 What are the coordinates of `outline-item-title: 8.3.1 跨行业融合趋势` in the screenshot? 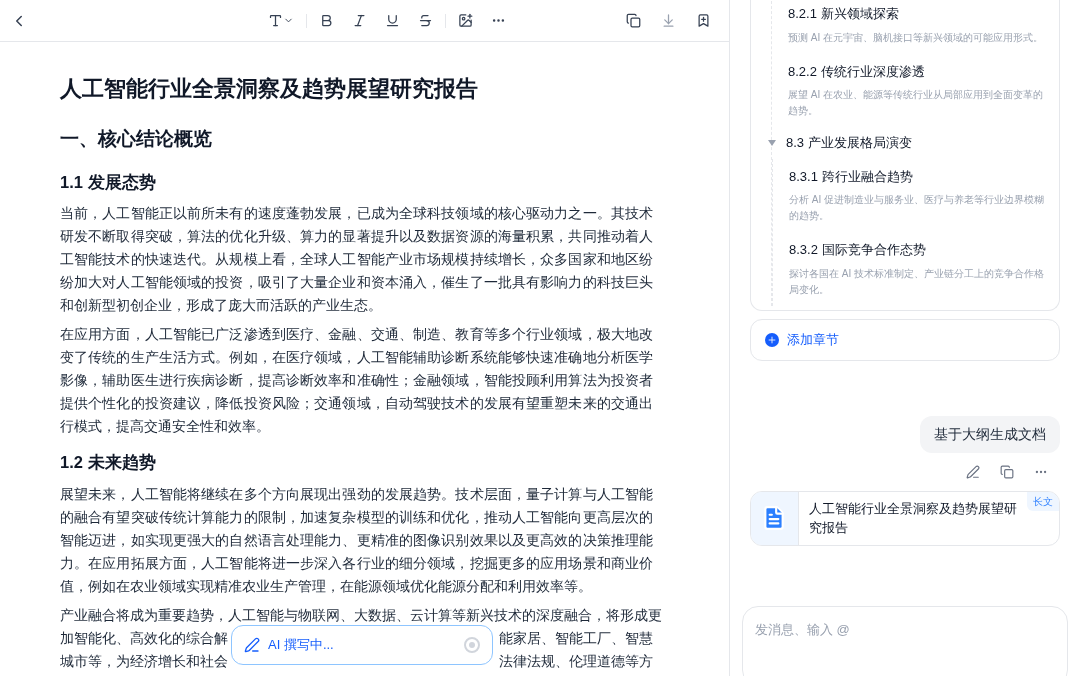 It's located at (918, 176).